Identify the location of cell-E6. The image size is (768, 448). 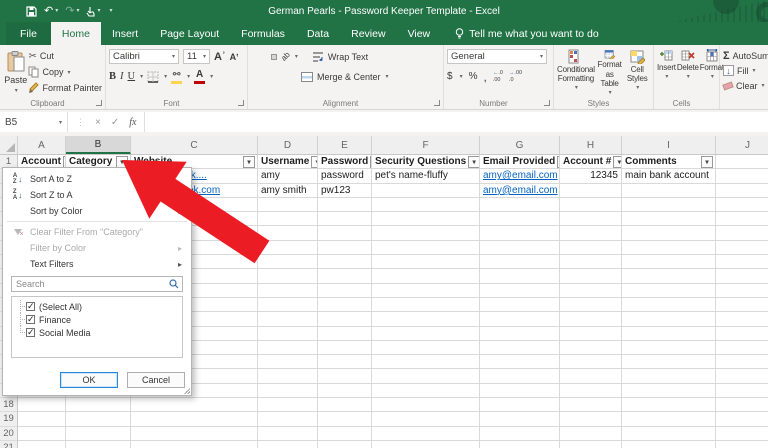
(345, 233).